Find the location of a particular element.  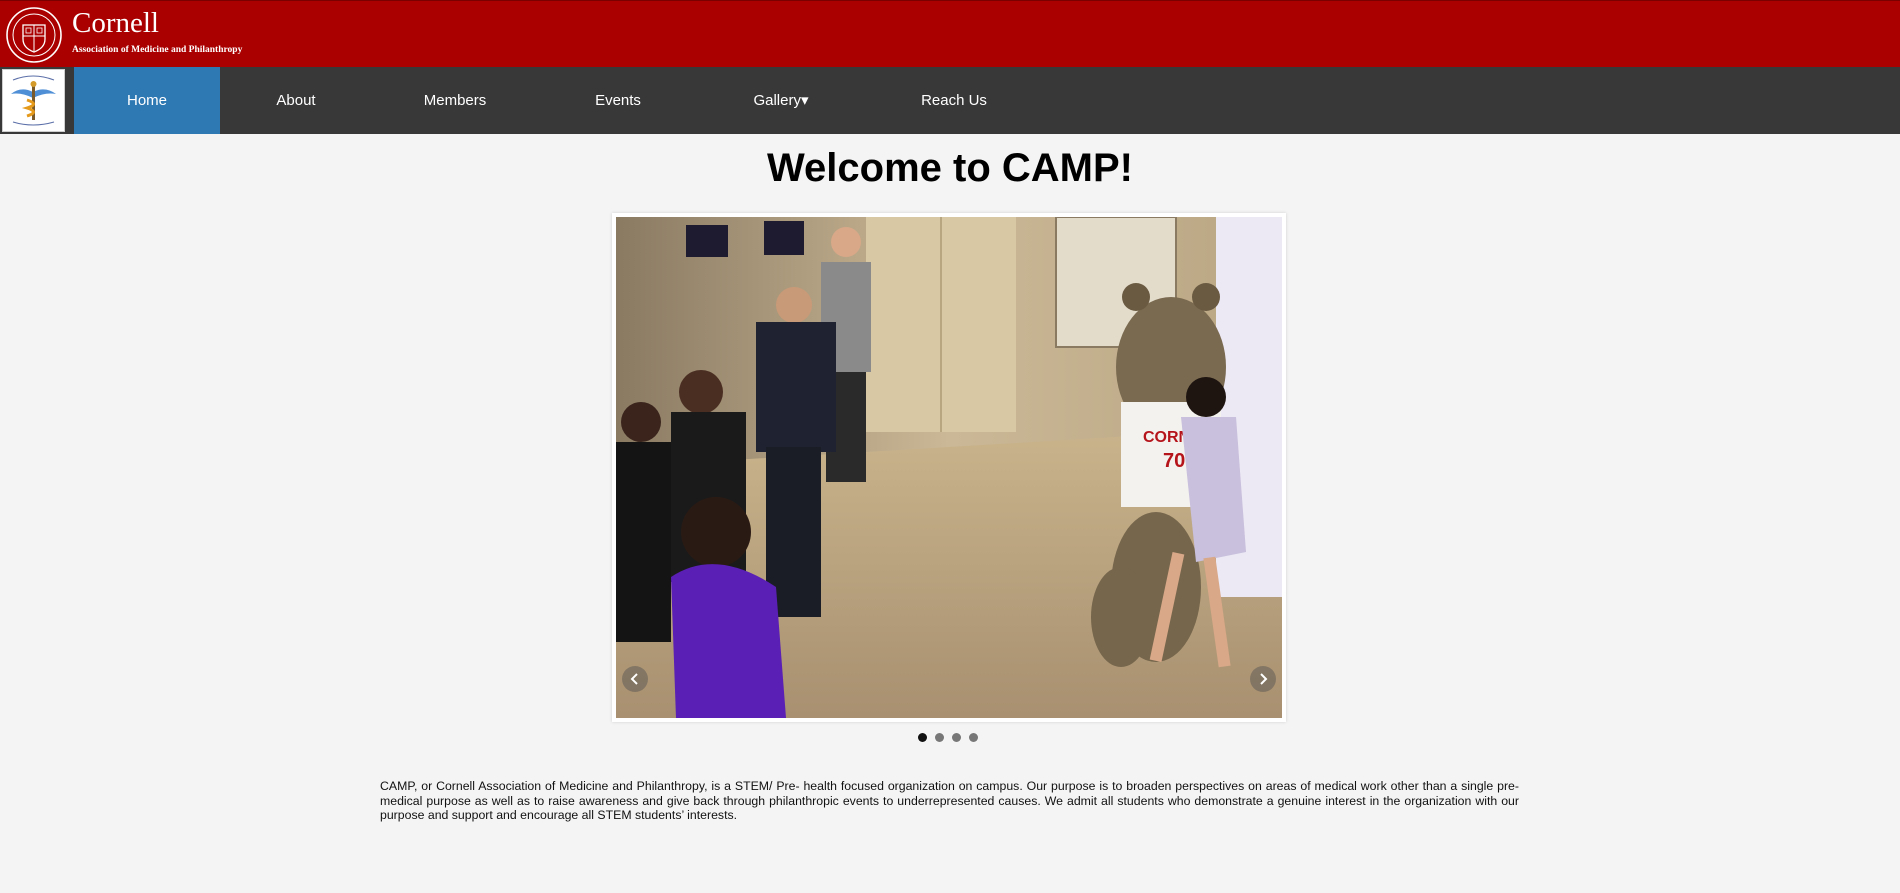

site-subtitle: Association of Medicine and Philanthropy is located at coordinates (157, 50).